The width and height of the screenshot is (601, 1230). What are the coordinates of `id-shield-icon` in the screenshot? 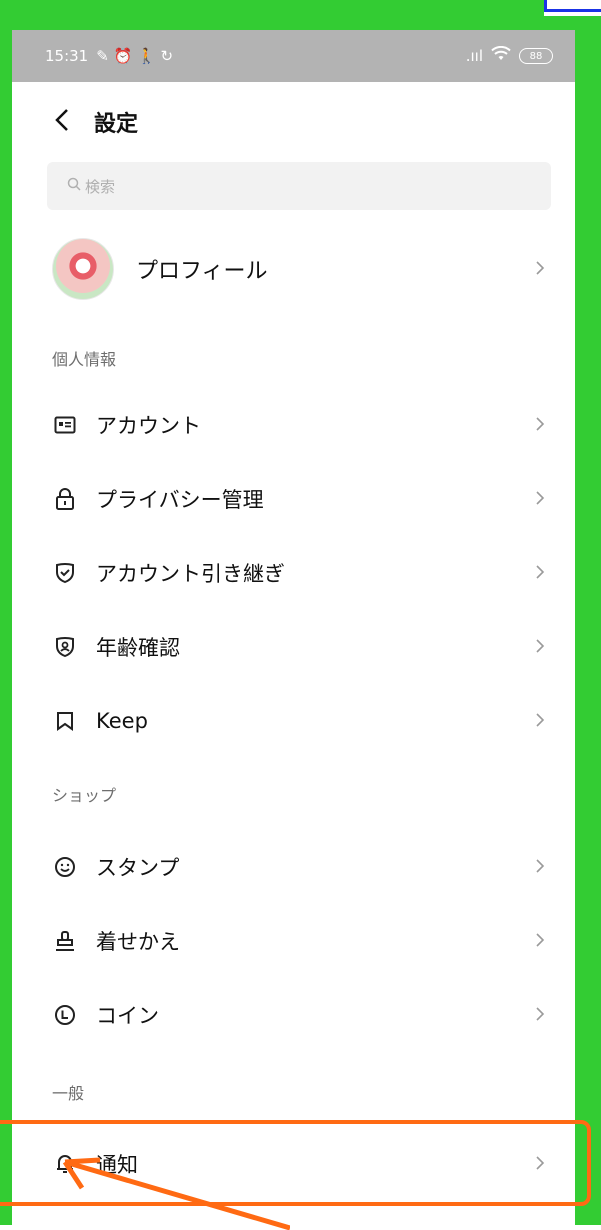 It's located at (65, 647).